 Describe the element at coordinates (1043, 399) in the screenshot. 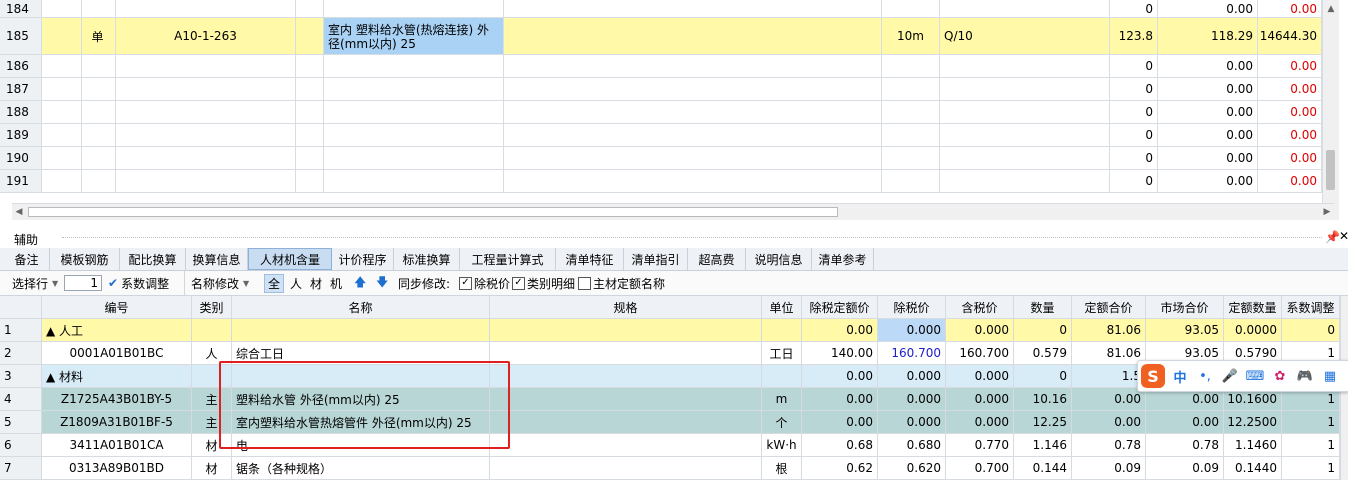

I see `cell-qty: 10.16` at that location.